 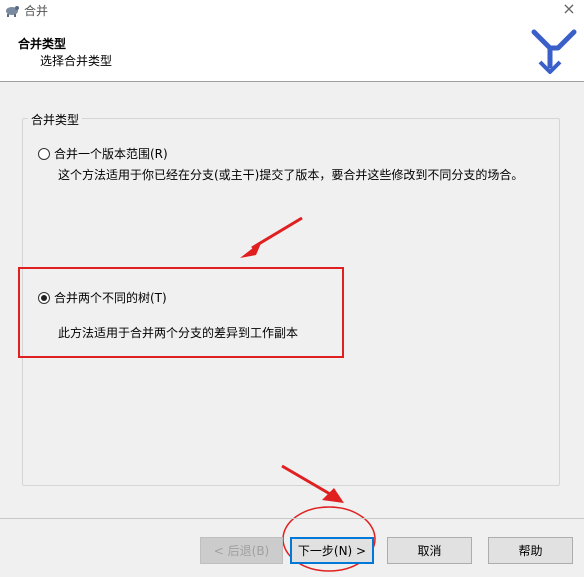 I want to click on page-title: 合并类型, so click(x=42, y=44).